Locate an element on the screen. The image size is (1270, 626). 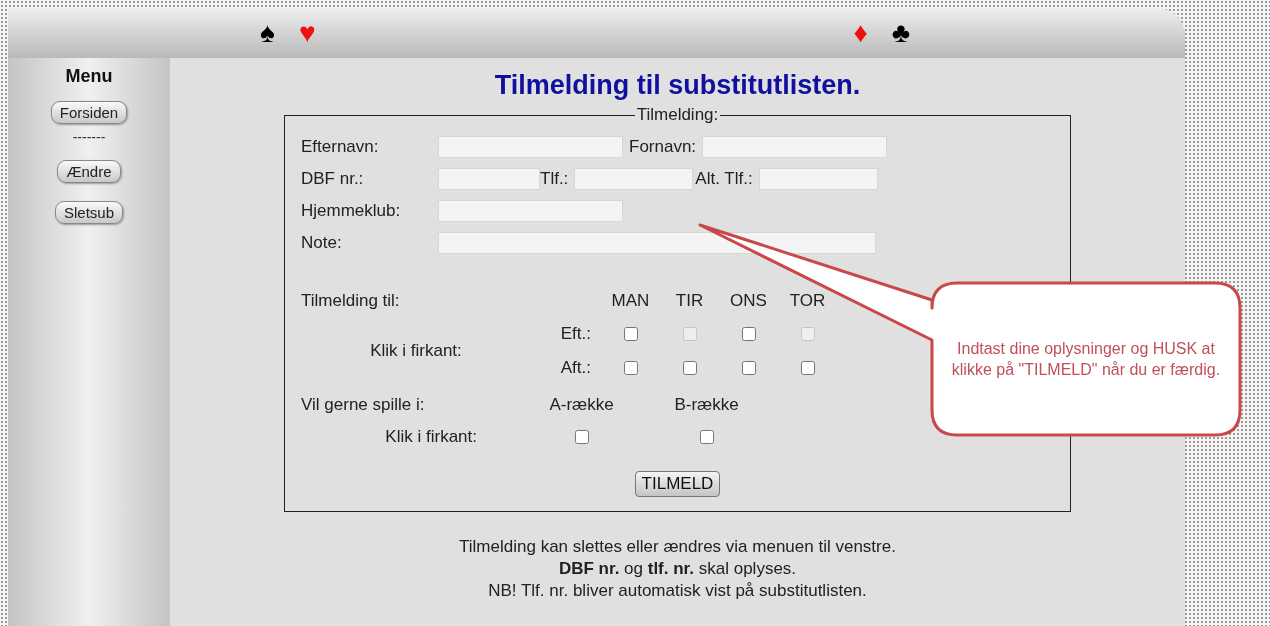
option-label: B-række is located at coordinates (706, 405).